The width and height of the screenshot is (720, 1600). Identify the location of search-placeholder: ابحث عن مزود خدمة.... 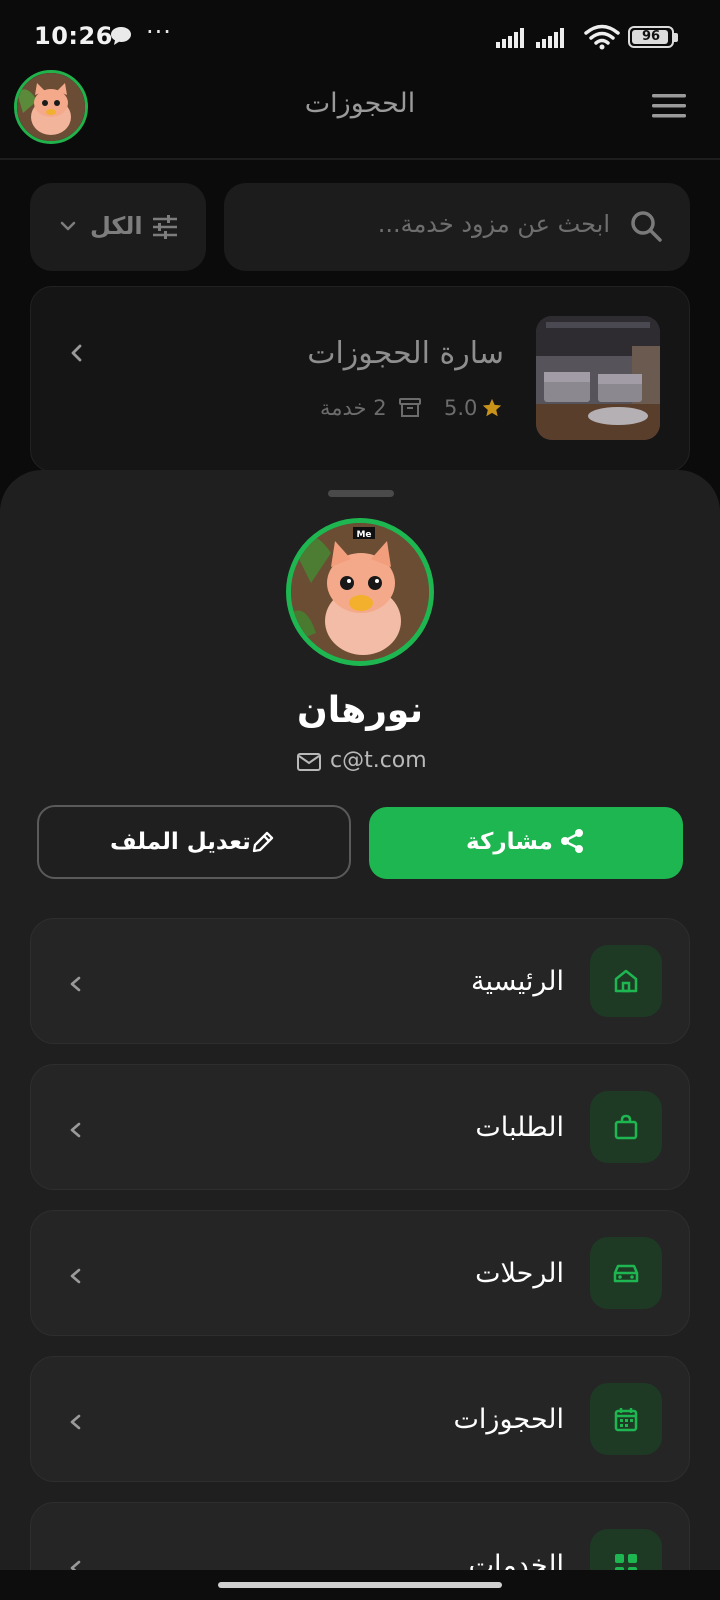
(493, 224).